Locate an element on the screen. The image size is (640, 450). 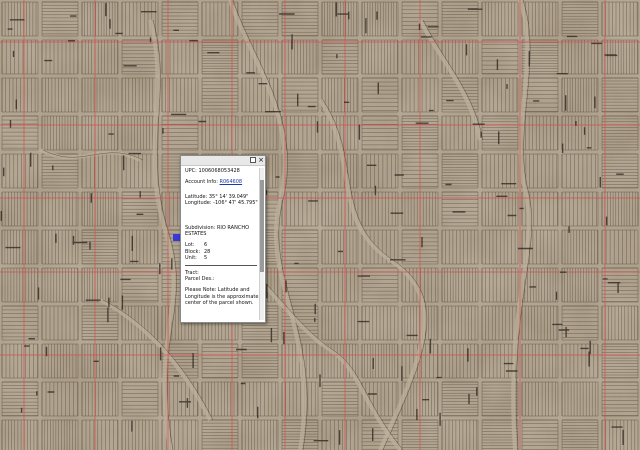
latitude-value: 35° 14' 39.049" is located at coordinates (228, 196).